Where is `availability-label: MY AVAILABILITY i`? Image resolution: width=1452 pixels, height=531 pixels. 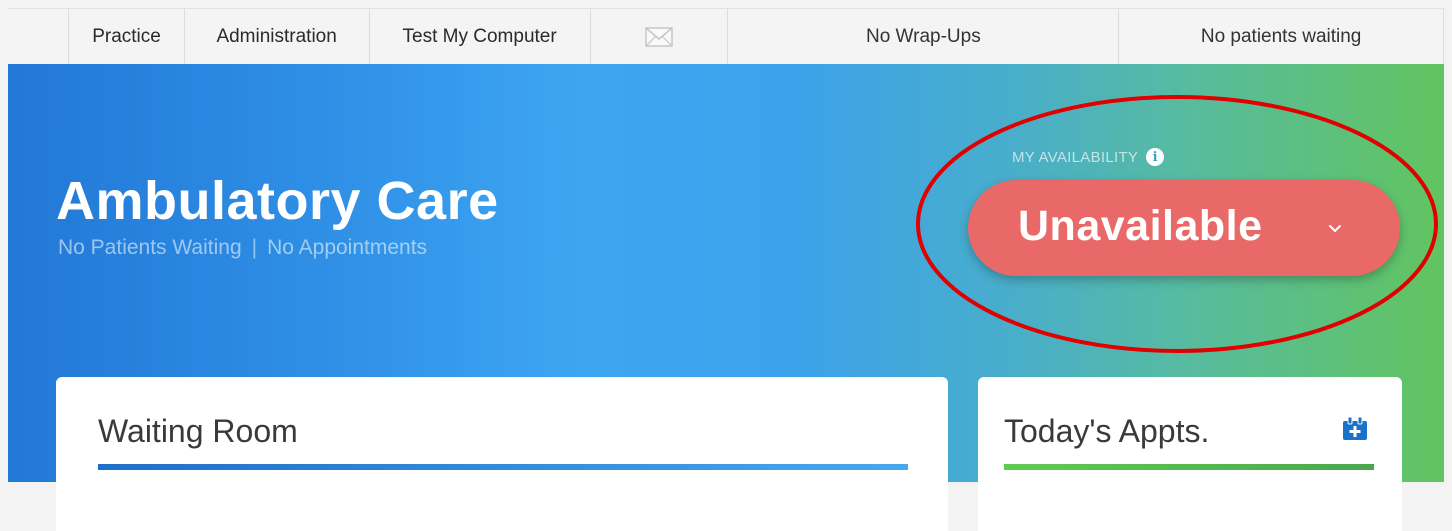 availability-label: MY AVAILABILITY i is located at coordinates (1088, 157).